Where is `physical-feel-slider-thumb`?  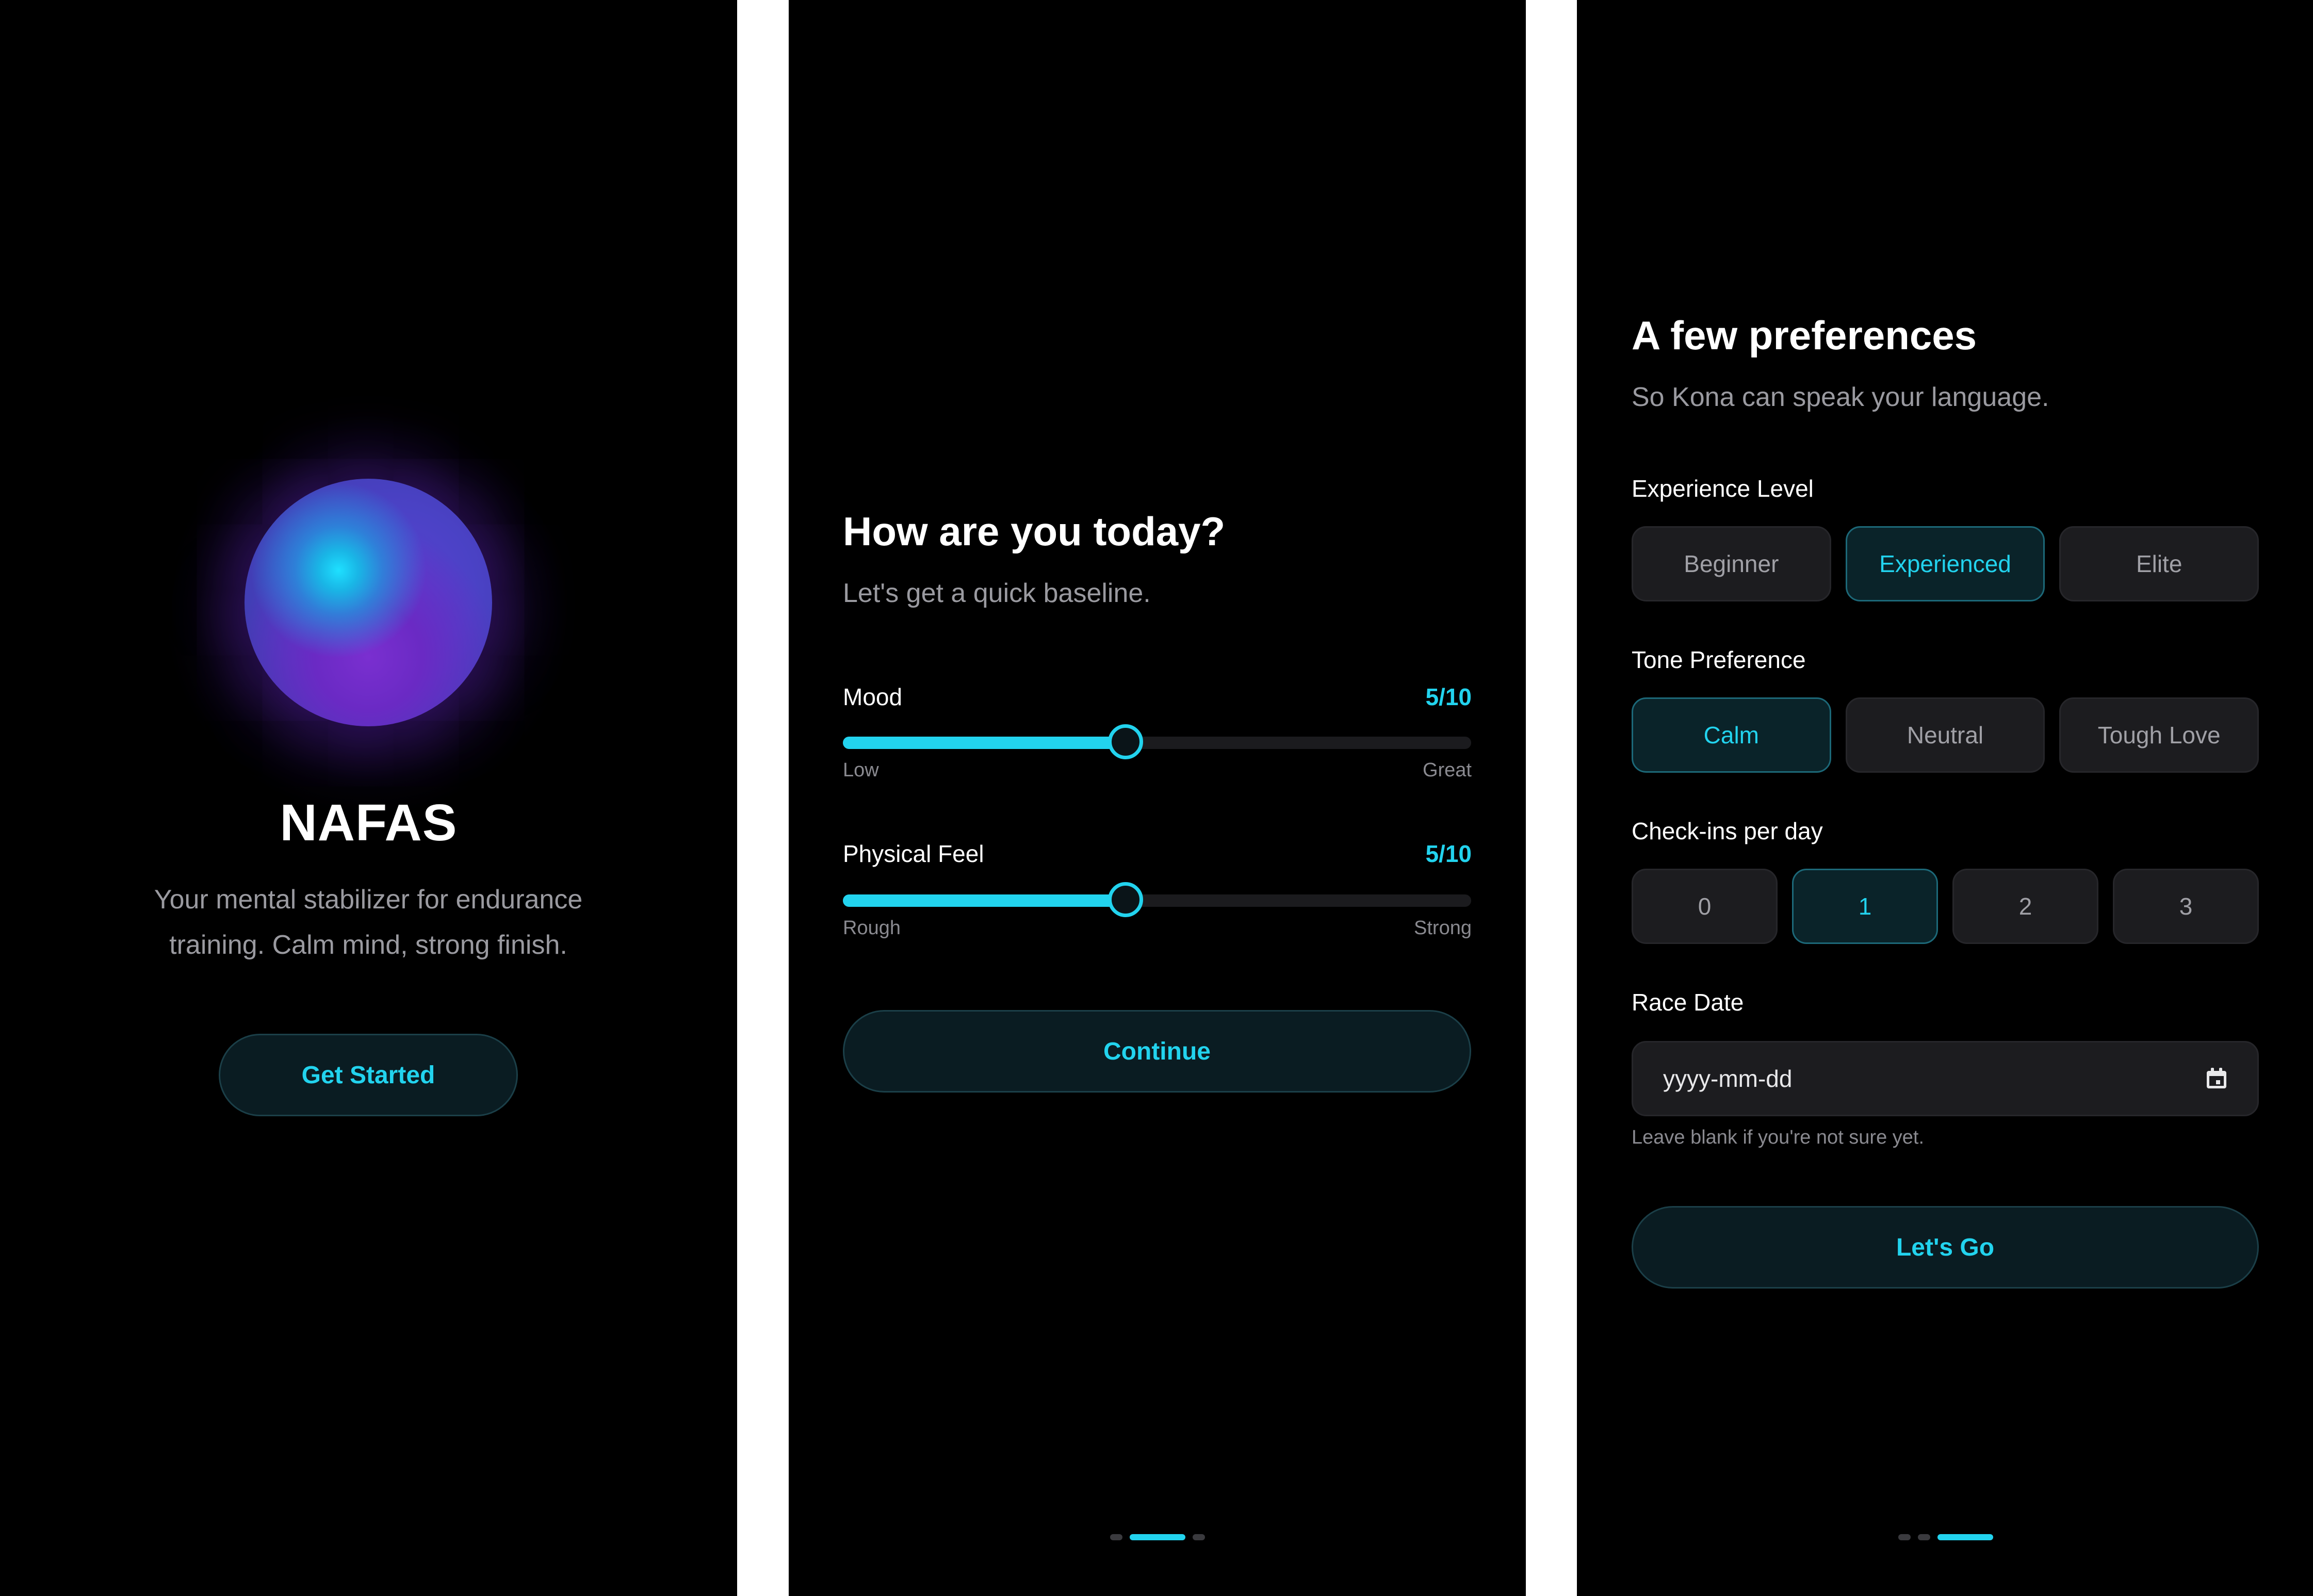 physical-feel-slider-thumb is located at coordinates (1126, 900).